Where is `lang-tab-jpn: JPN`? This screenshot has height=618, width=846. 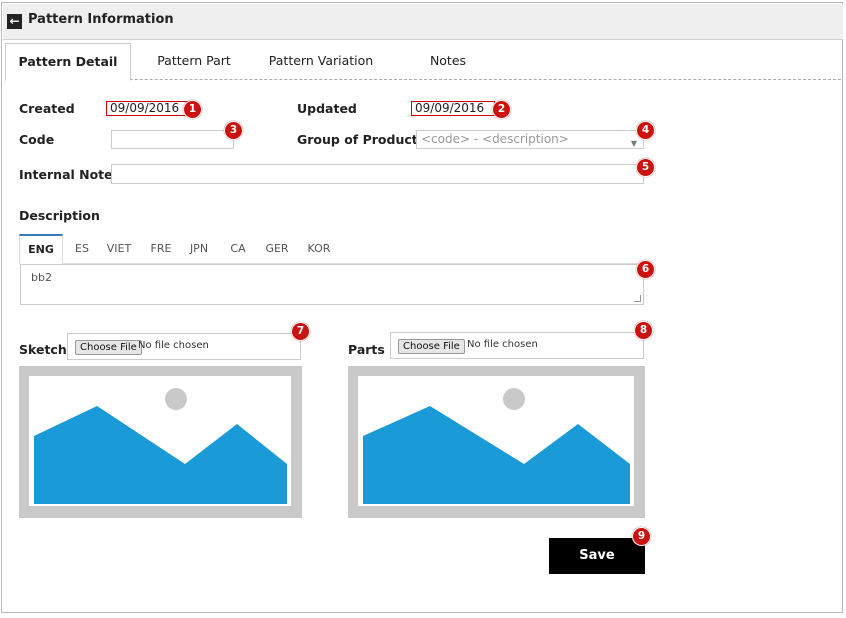
lang-tab-jpn: JPN is located at coordinates (199, 249).